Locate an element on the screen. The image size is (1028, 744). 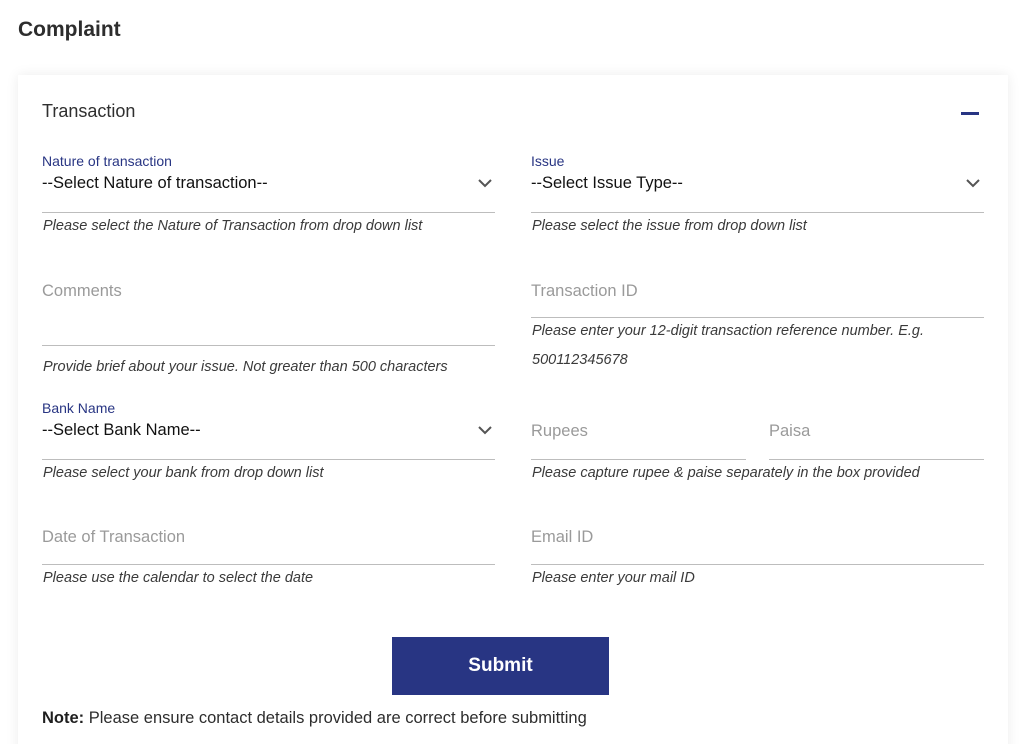
transaction-id-hint-line2: 500112345678 is located at coordinates (580, 360).